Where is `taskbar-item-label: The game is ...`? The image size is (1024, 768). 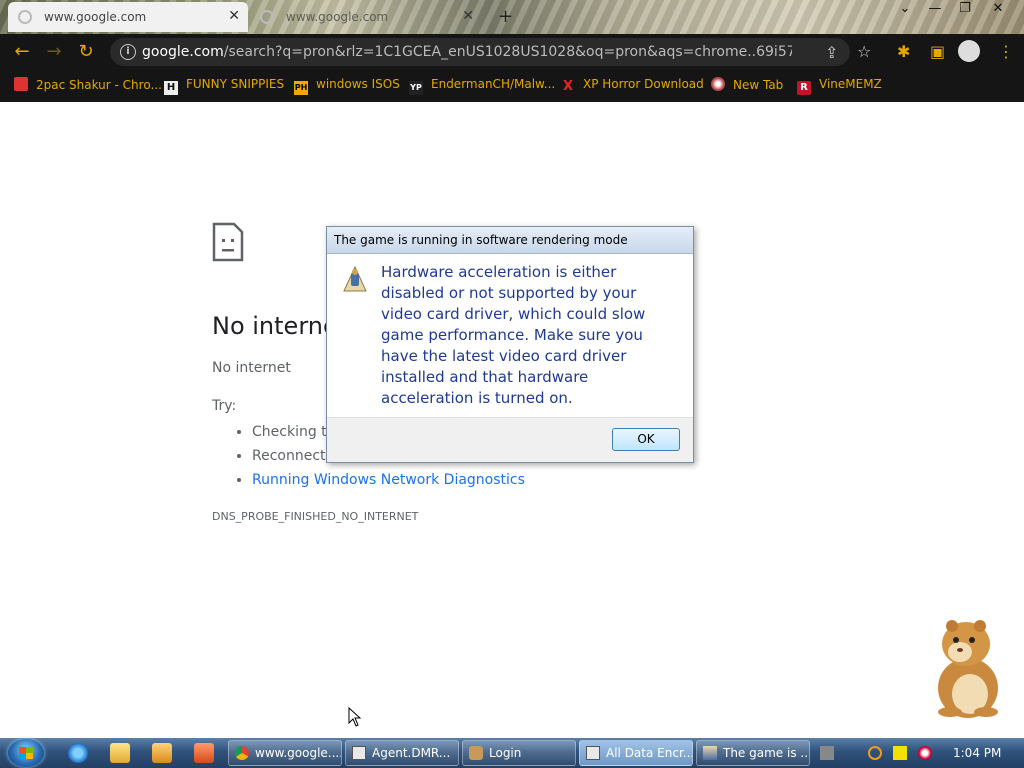
taskbar-item-label: The game is ... is located at coordinates (766, 753).